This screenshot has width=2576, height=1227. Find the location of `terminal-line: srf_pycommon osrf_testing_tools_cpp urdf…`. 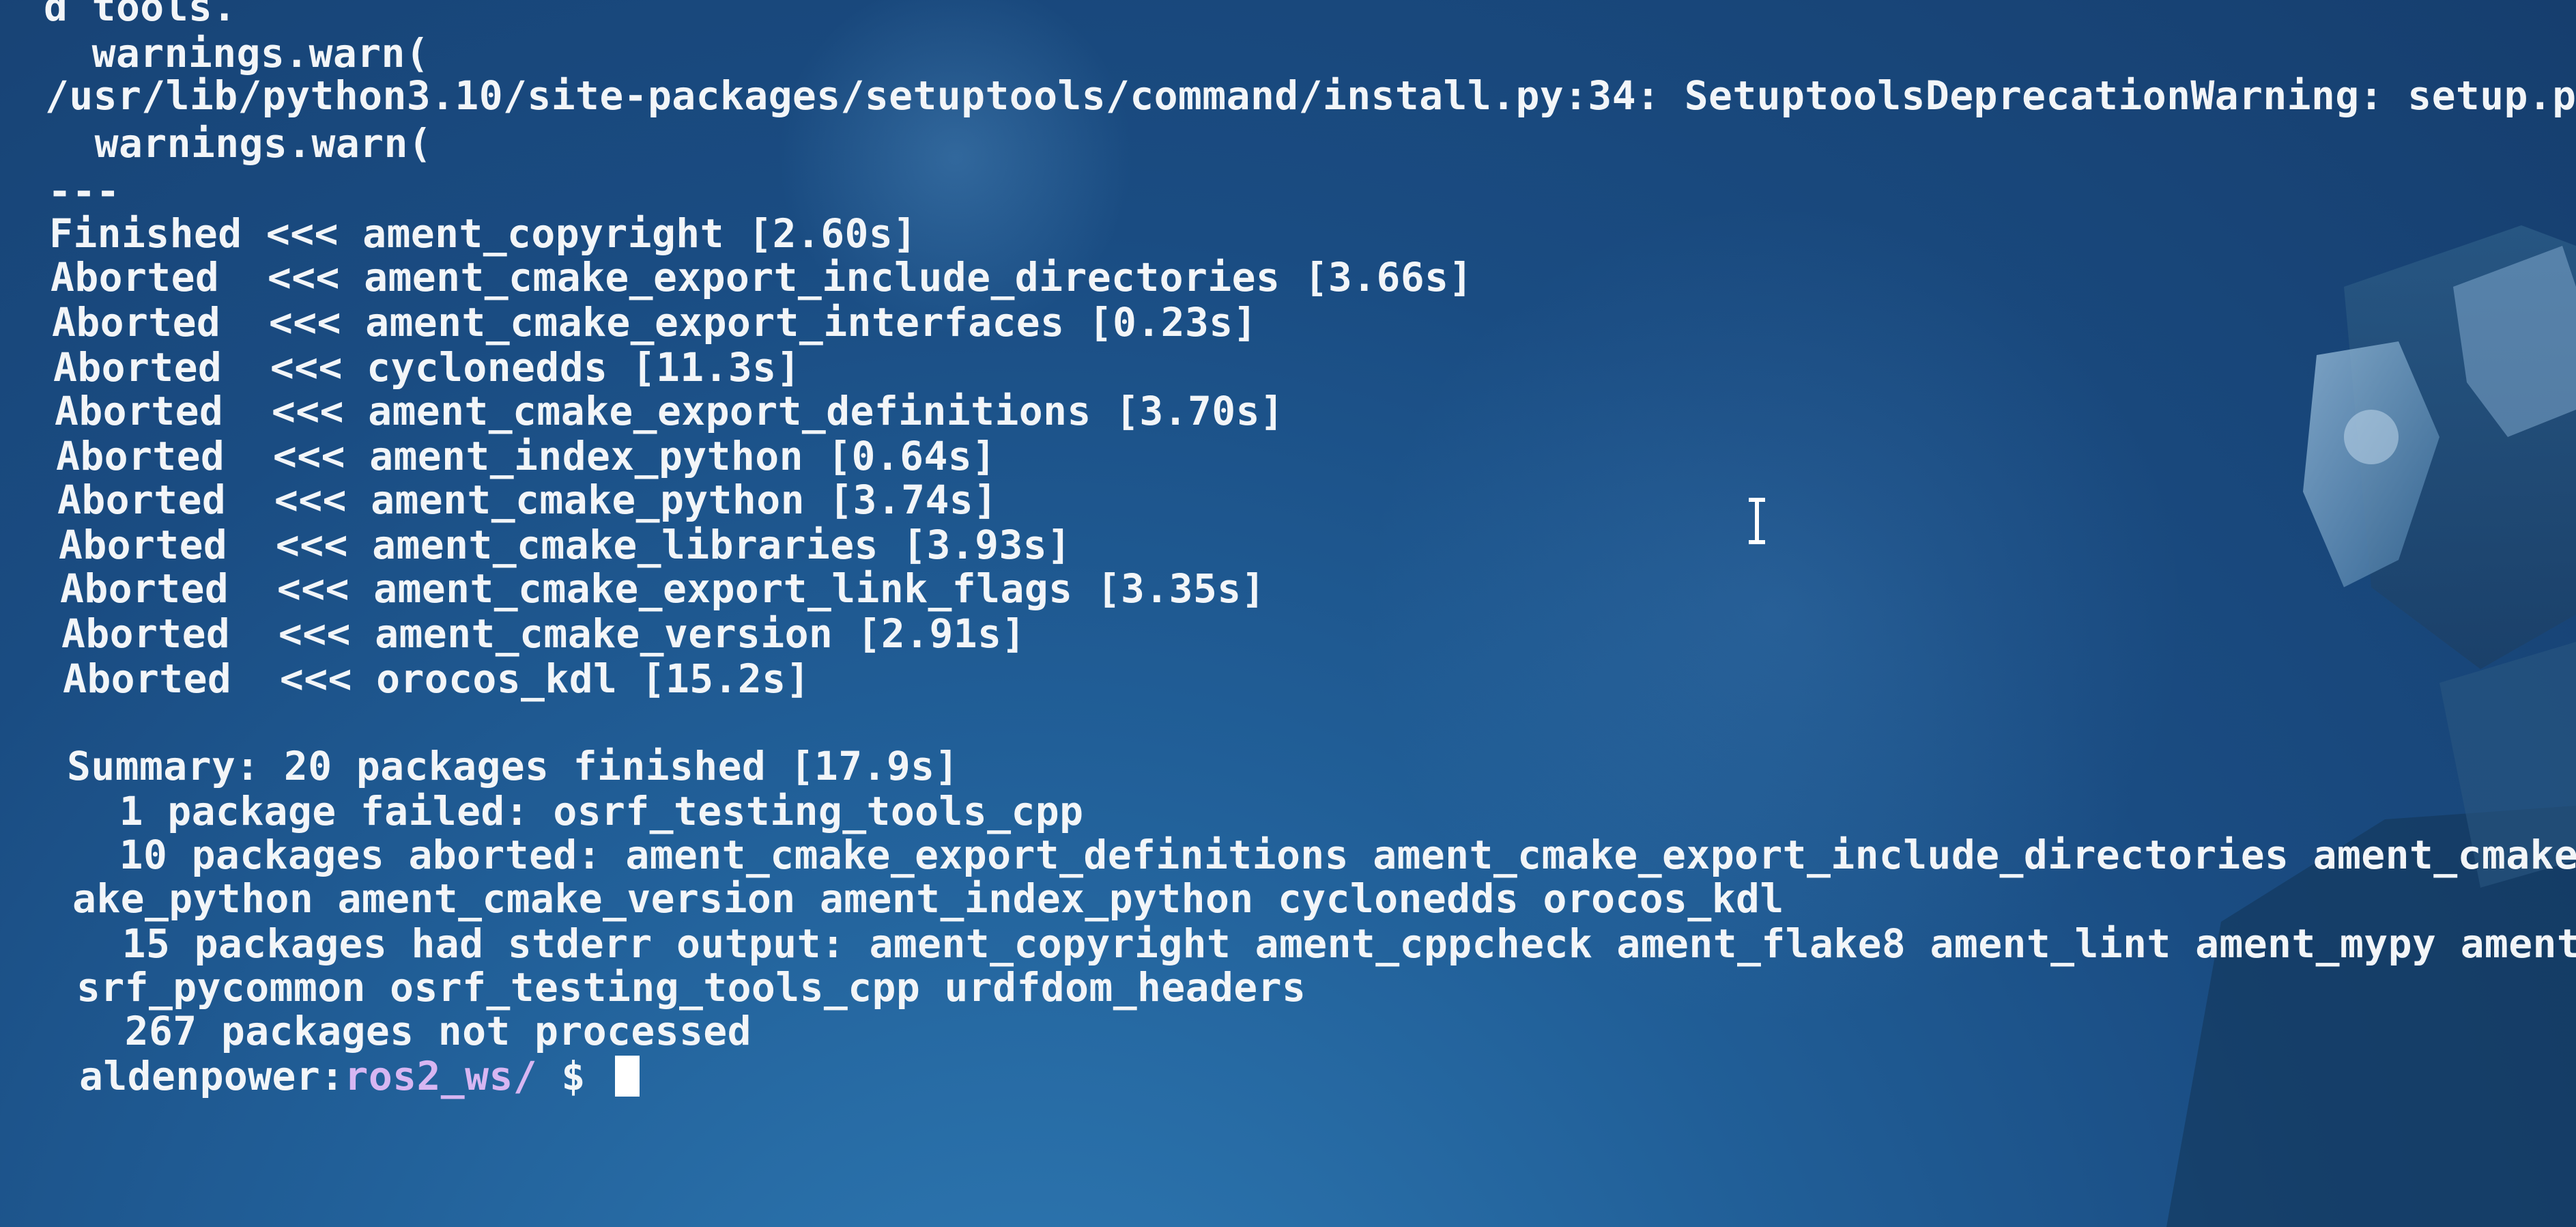

terminal-line: srf_pycommon osrf_testing_tools_cpp urdf… is located at coordinates (691, 987).